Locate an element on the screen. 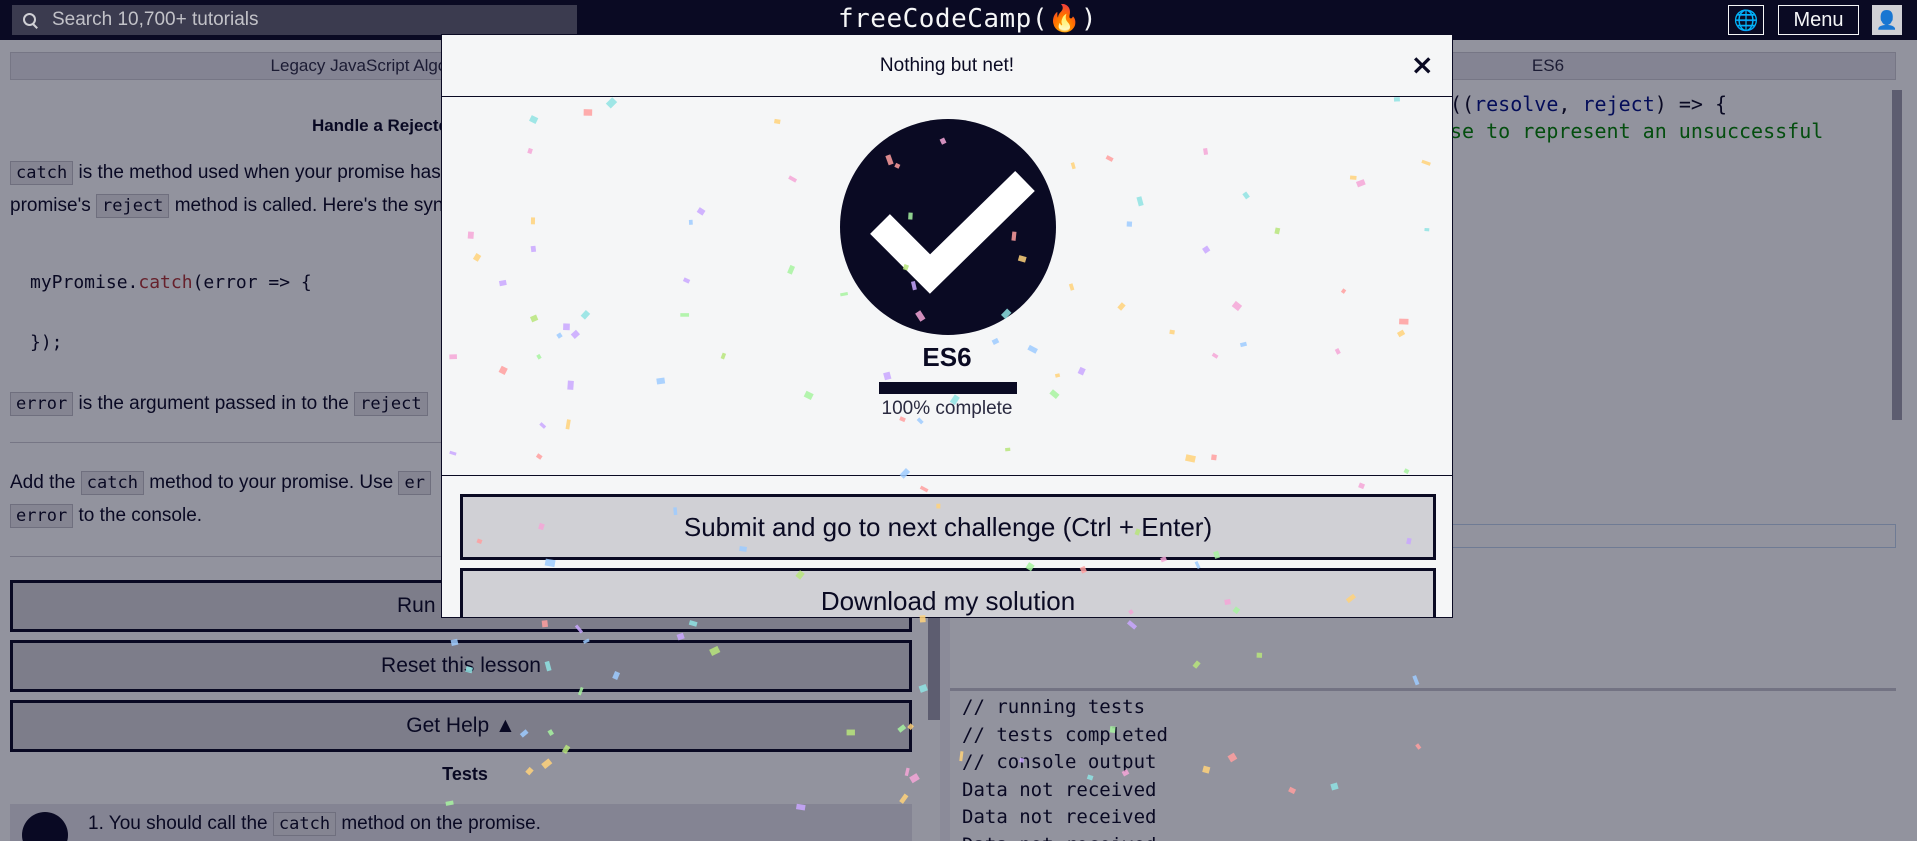 The height and width of the screenshot is (841, 1917). search-icon is located at coordinates (30, 20).